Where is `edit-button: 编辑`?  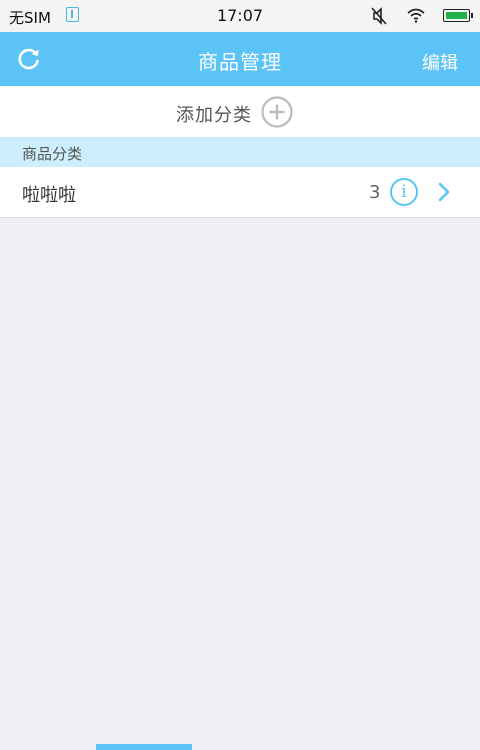 edit-button: 编辑 is located at coordinates (440, 62).